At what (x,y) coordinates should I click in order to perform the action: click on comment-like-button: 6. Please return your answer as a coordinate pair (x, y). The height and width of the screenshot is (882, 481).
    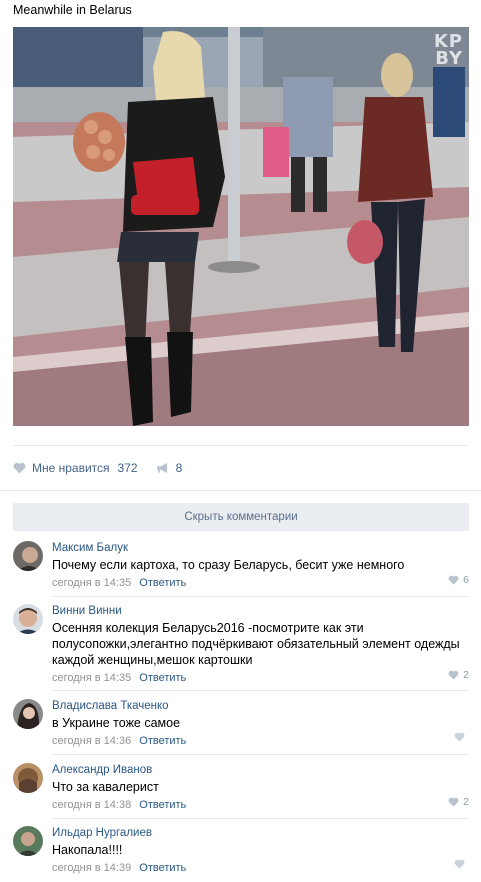
    Looking at the image, I should click on (458, 580).